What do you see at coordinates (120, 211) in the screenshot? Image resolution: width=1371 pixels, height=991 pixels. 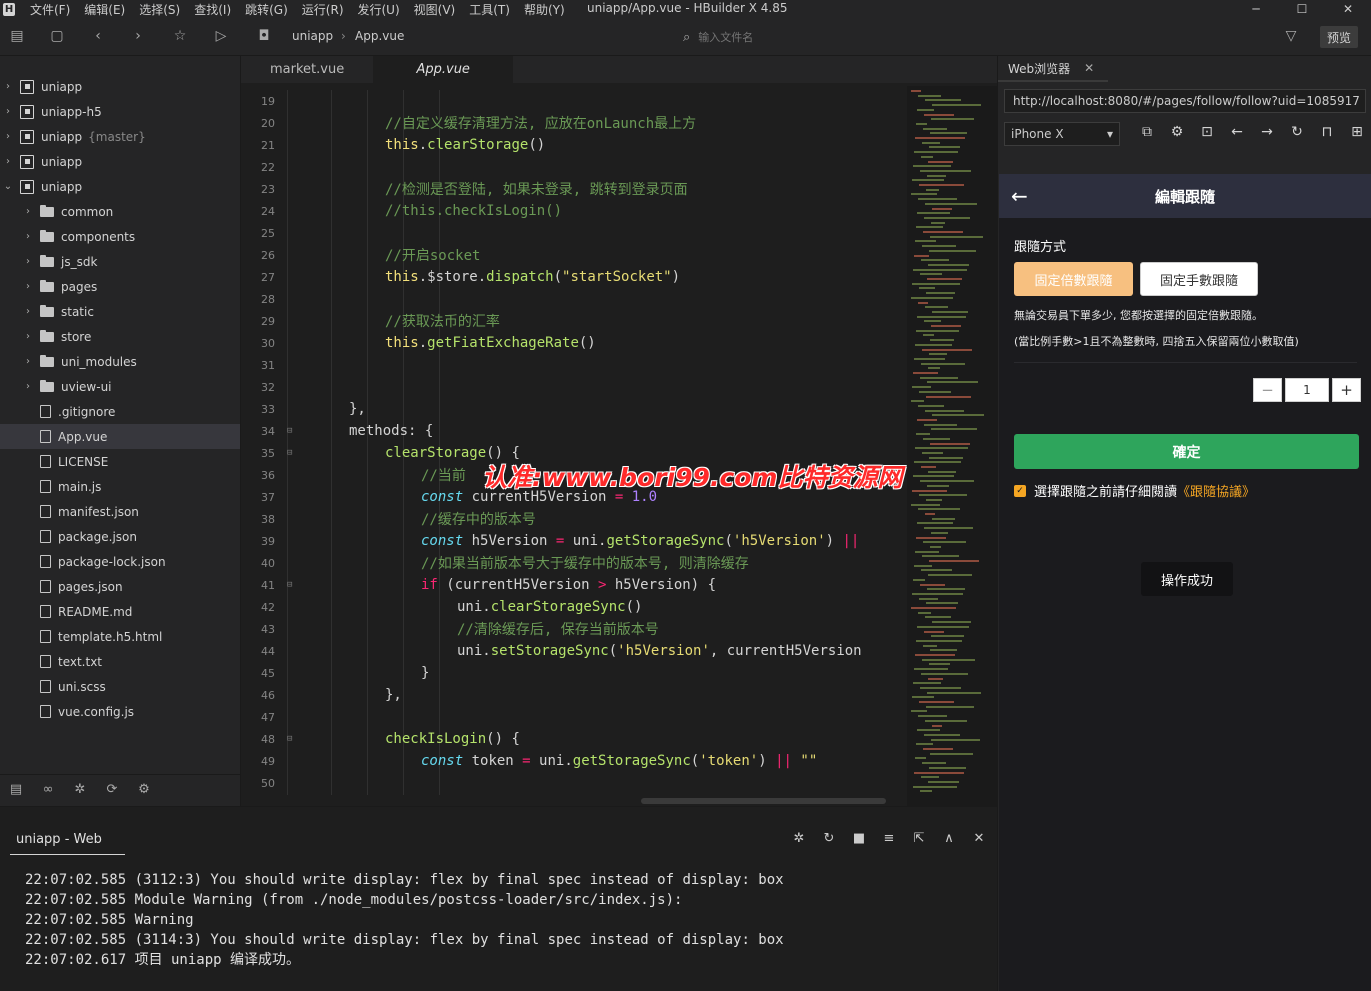 I see `tree-folder: › common` at bounding box center [120, 211].